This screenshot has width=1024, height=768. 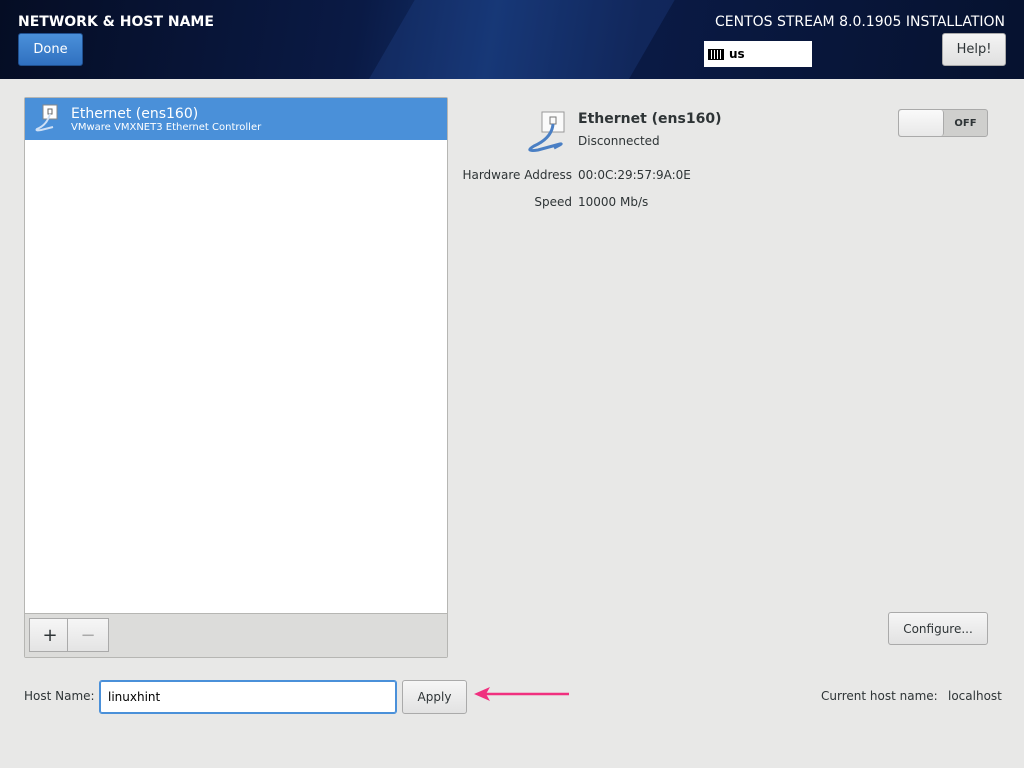 What do you see at coordinates (650, 119) in the screenshot?
I see `device-detail-name: Ethernet (ens160)` at bounding box center [650, 119].